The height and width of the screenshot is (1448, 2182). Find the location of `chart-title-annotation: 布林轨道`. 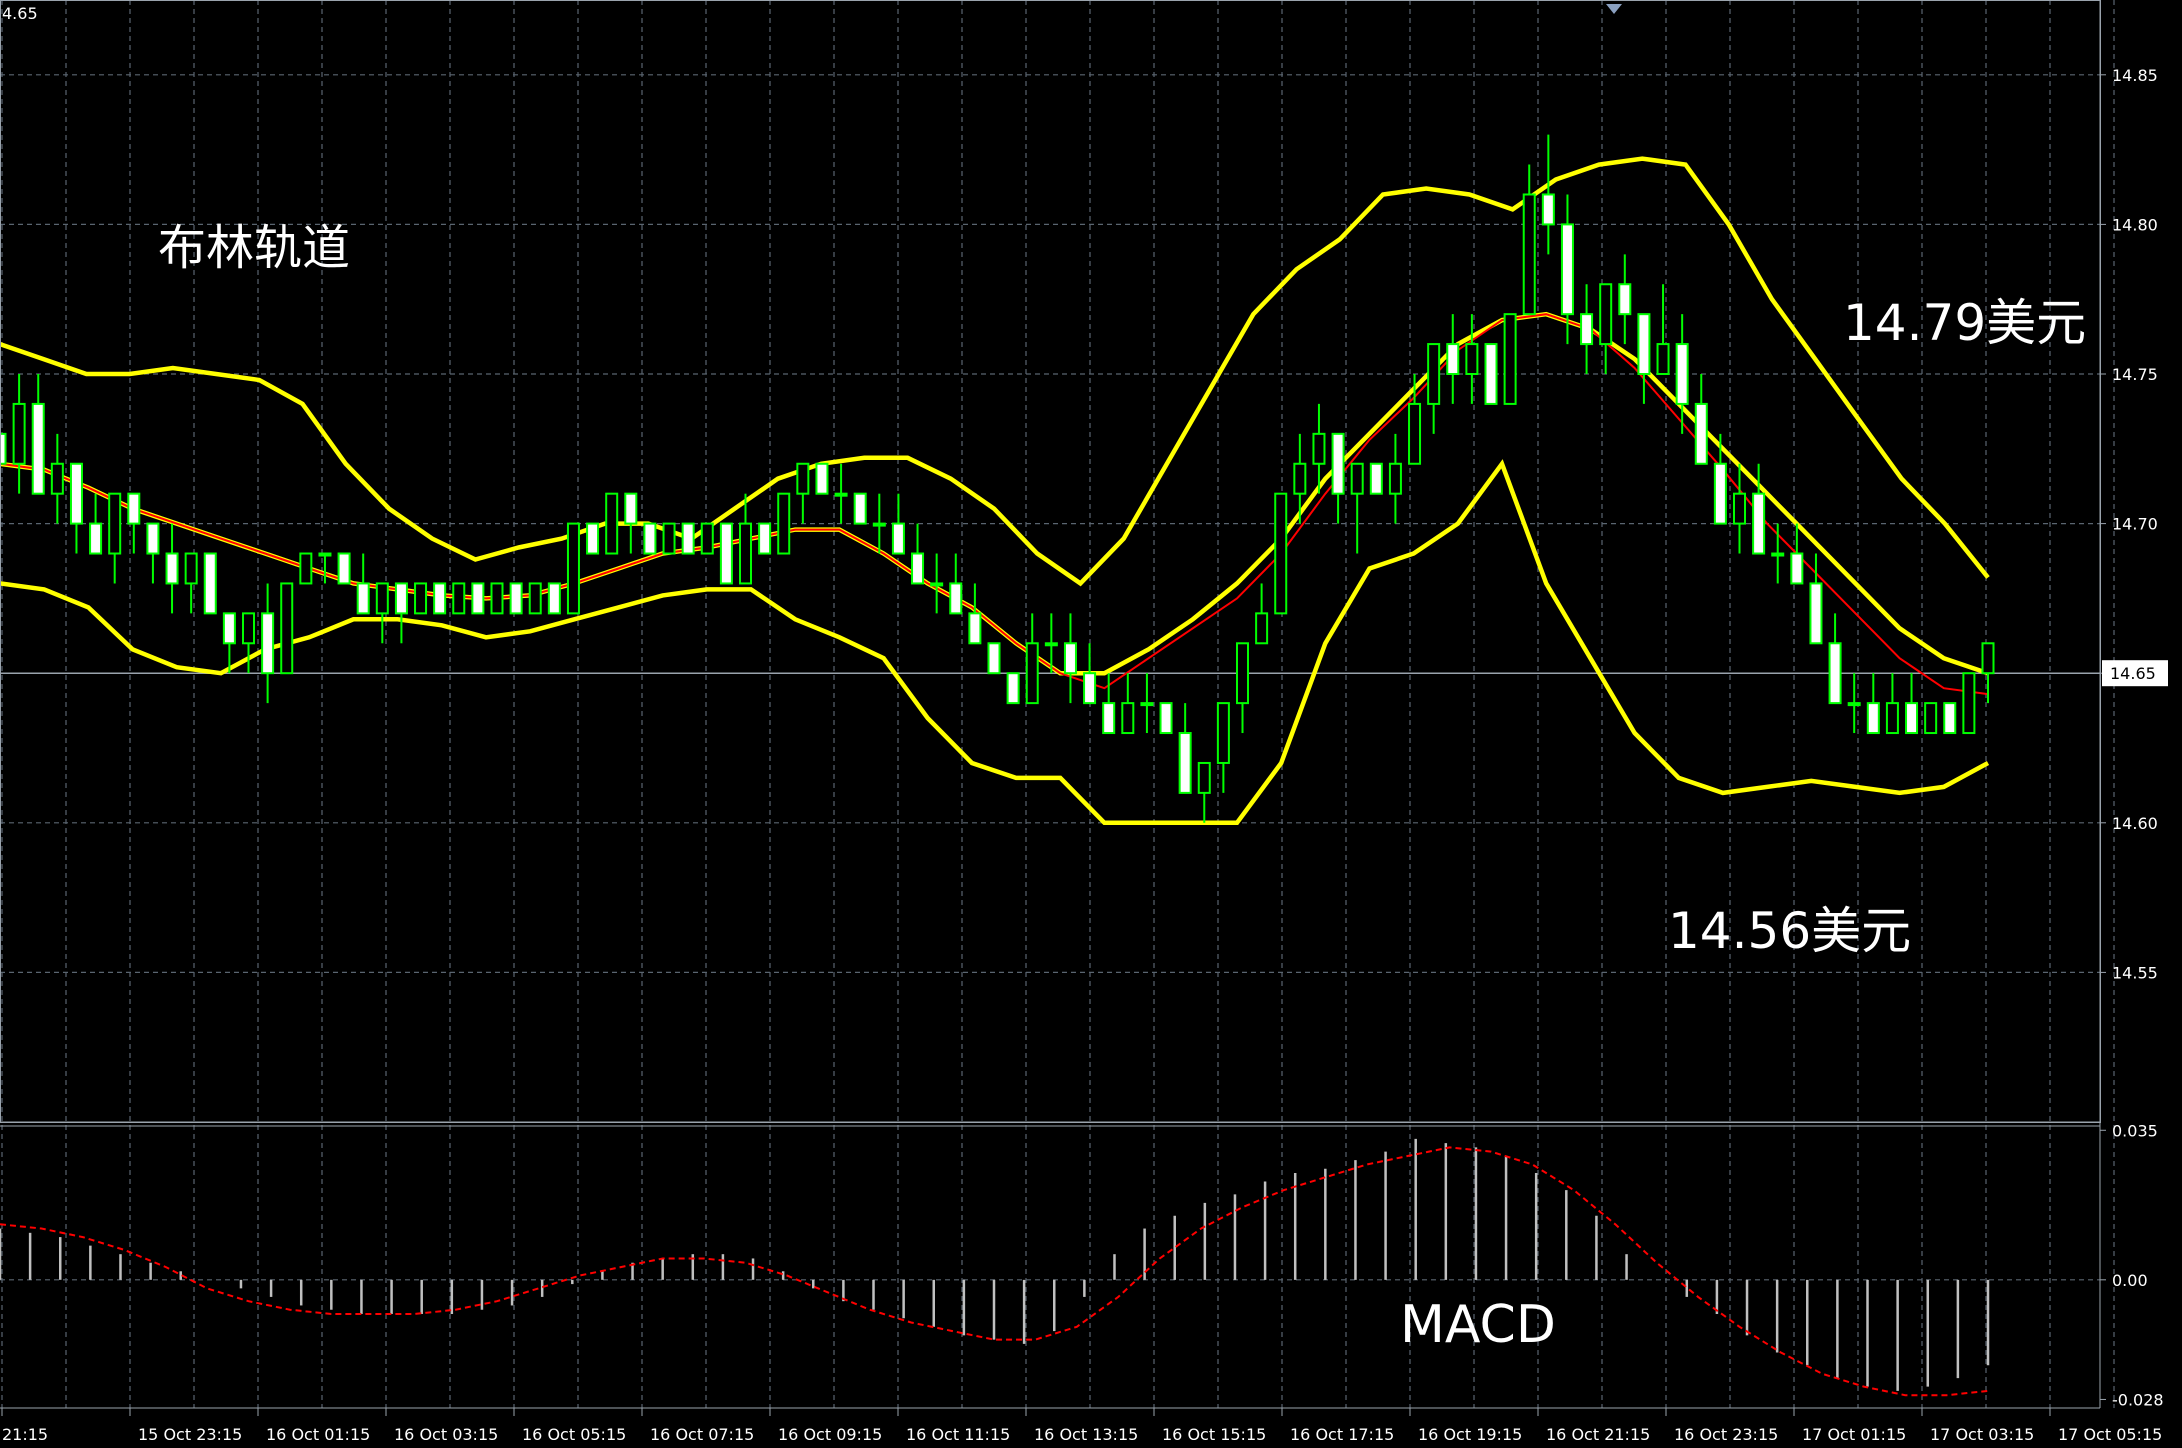

chart-title-annotation: 布林轨道 is located at coordinates (254, 248).